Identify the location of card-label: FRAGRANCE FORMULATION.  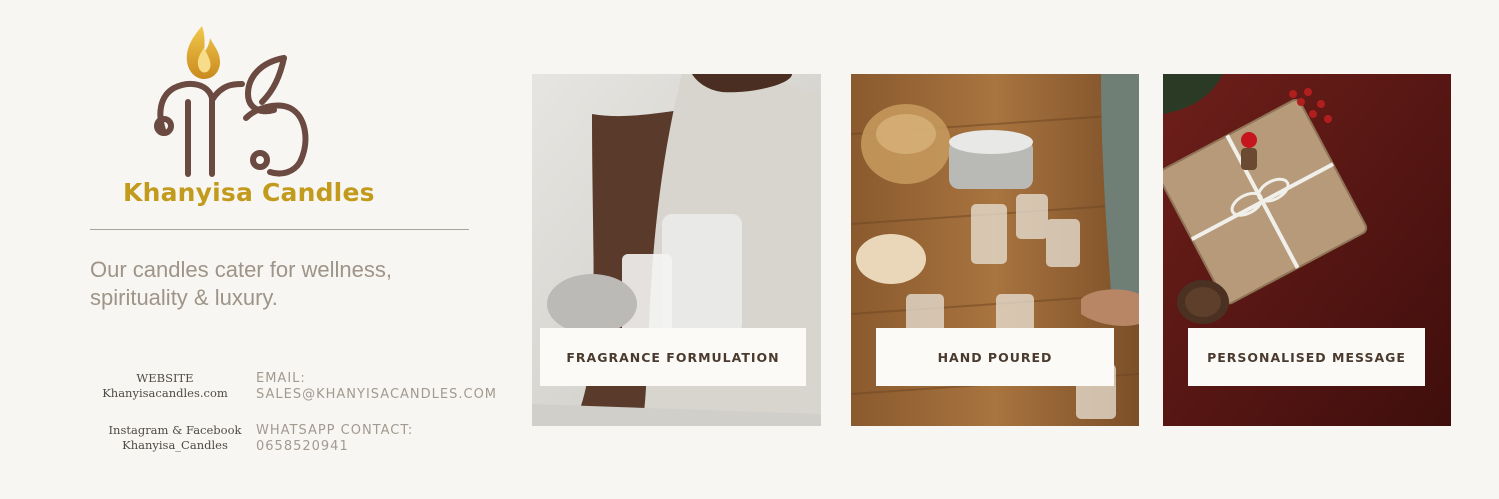
(673, 357).